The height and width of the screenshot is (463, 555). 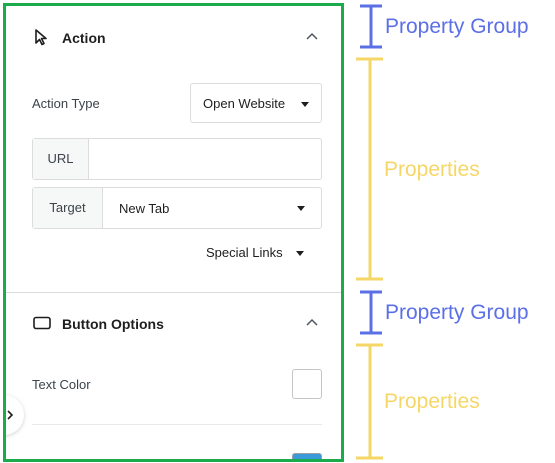 What do you see at coordinates (177, 424) in the screenshot?
I see `row-divider` at bounding box center [177, 424].